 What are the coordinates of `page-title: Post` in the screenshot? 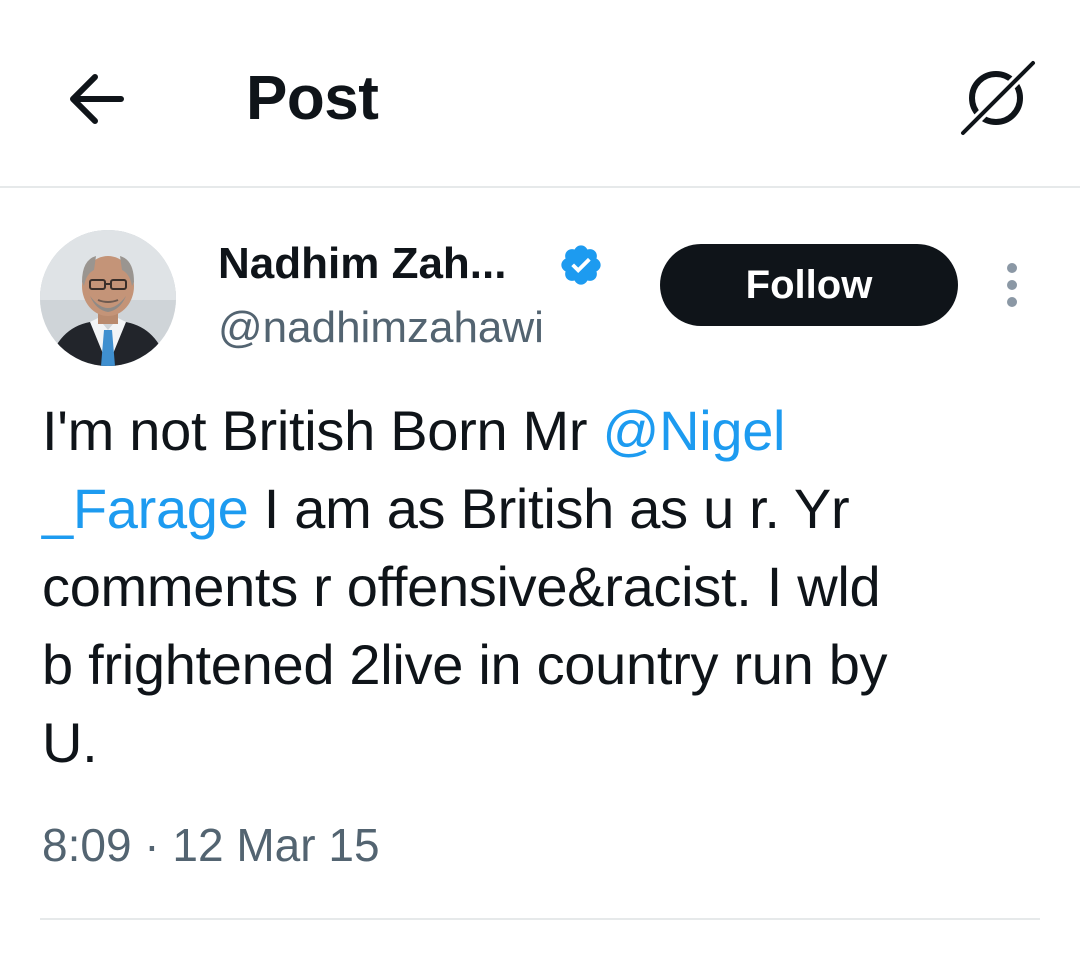 It's located at (312, 98).